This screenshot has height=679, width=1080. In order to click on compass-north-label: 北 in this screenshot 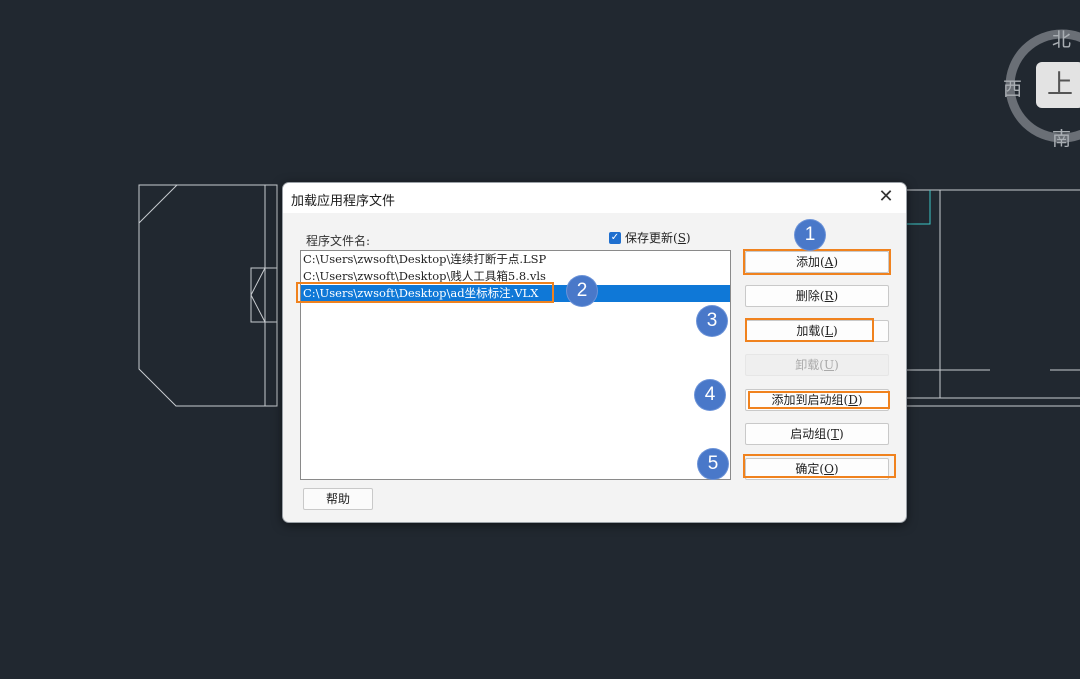, I will do `click(1061, 38)`.